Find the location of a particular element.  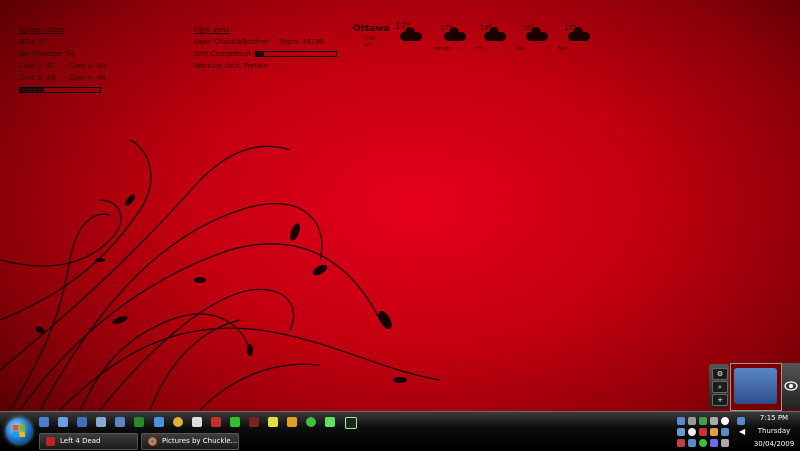

northbridge-temp: Northbridge: 54 is located at coordinates (47, 54).